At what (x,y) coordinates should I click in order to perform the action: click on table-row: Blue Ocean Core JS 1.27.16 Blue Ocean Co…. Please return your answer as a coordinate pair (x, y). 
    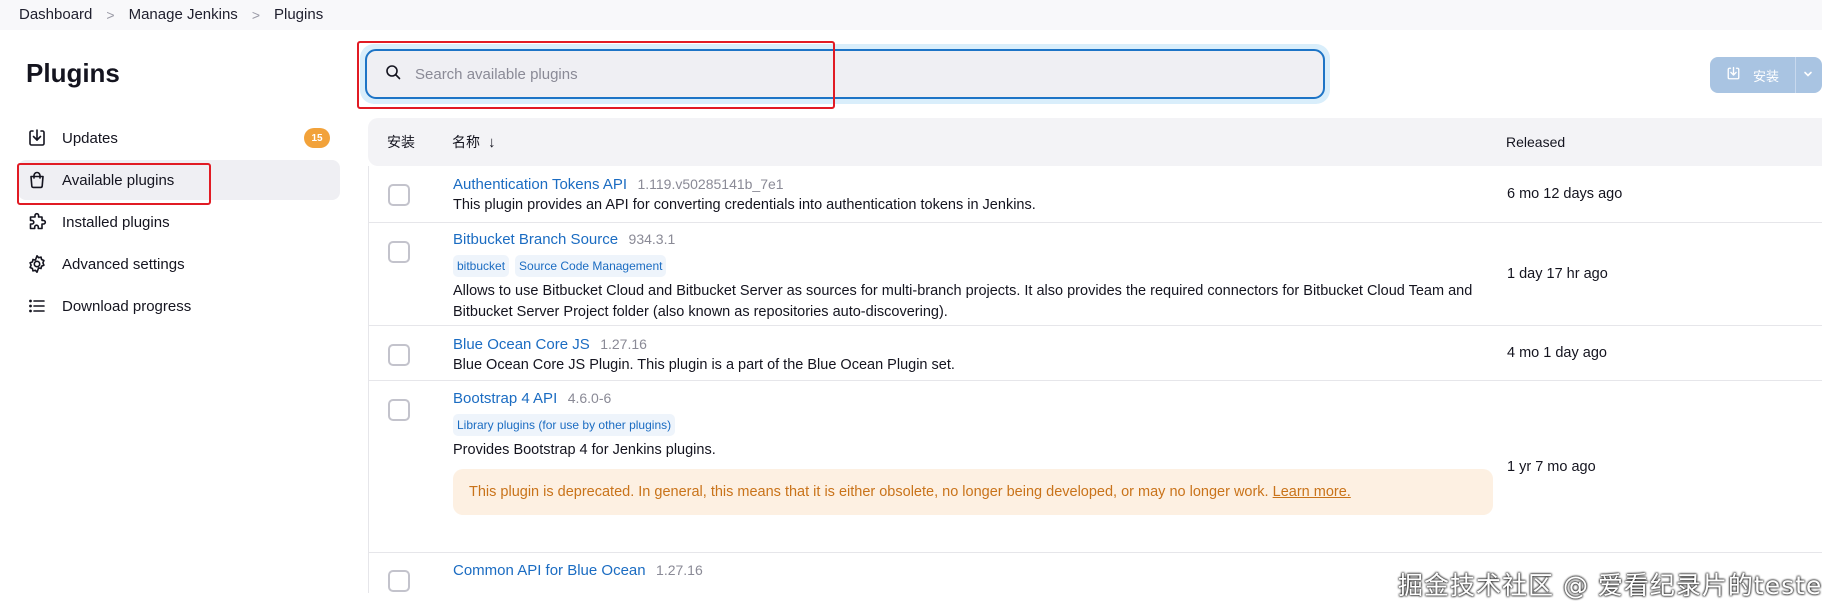
    Looking at the image, I should click on (1095, 353).